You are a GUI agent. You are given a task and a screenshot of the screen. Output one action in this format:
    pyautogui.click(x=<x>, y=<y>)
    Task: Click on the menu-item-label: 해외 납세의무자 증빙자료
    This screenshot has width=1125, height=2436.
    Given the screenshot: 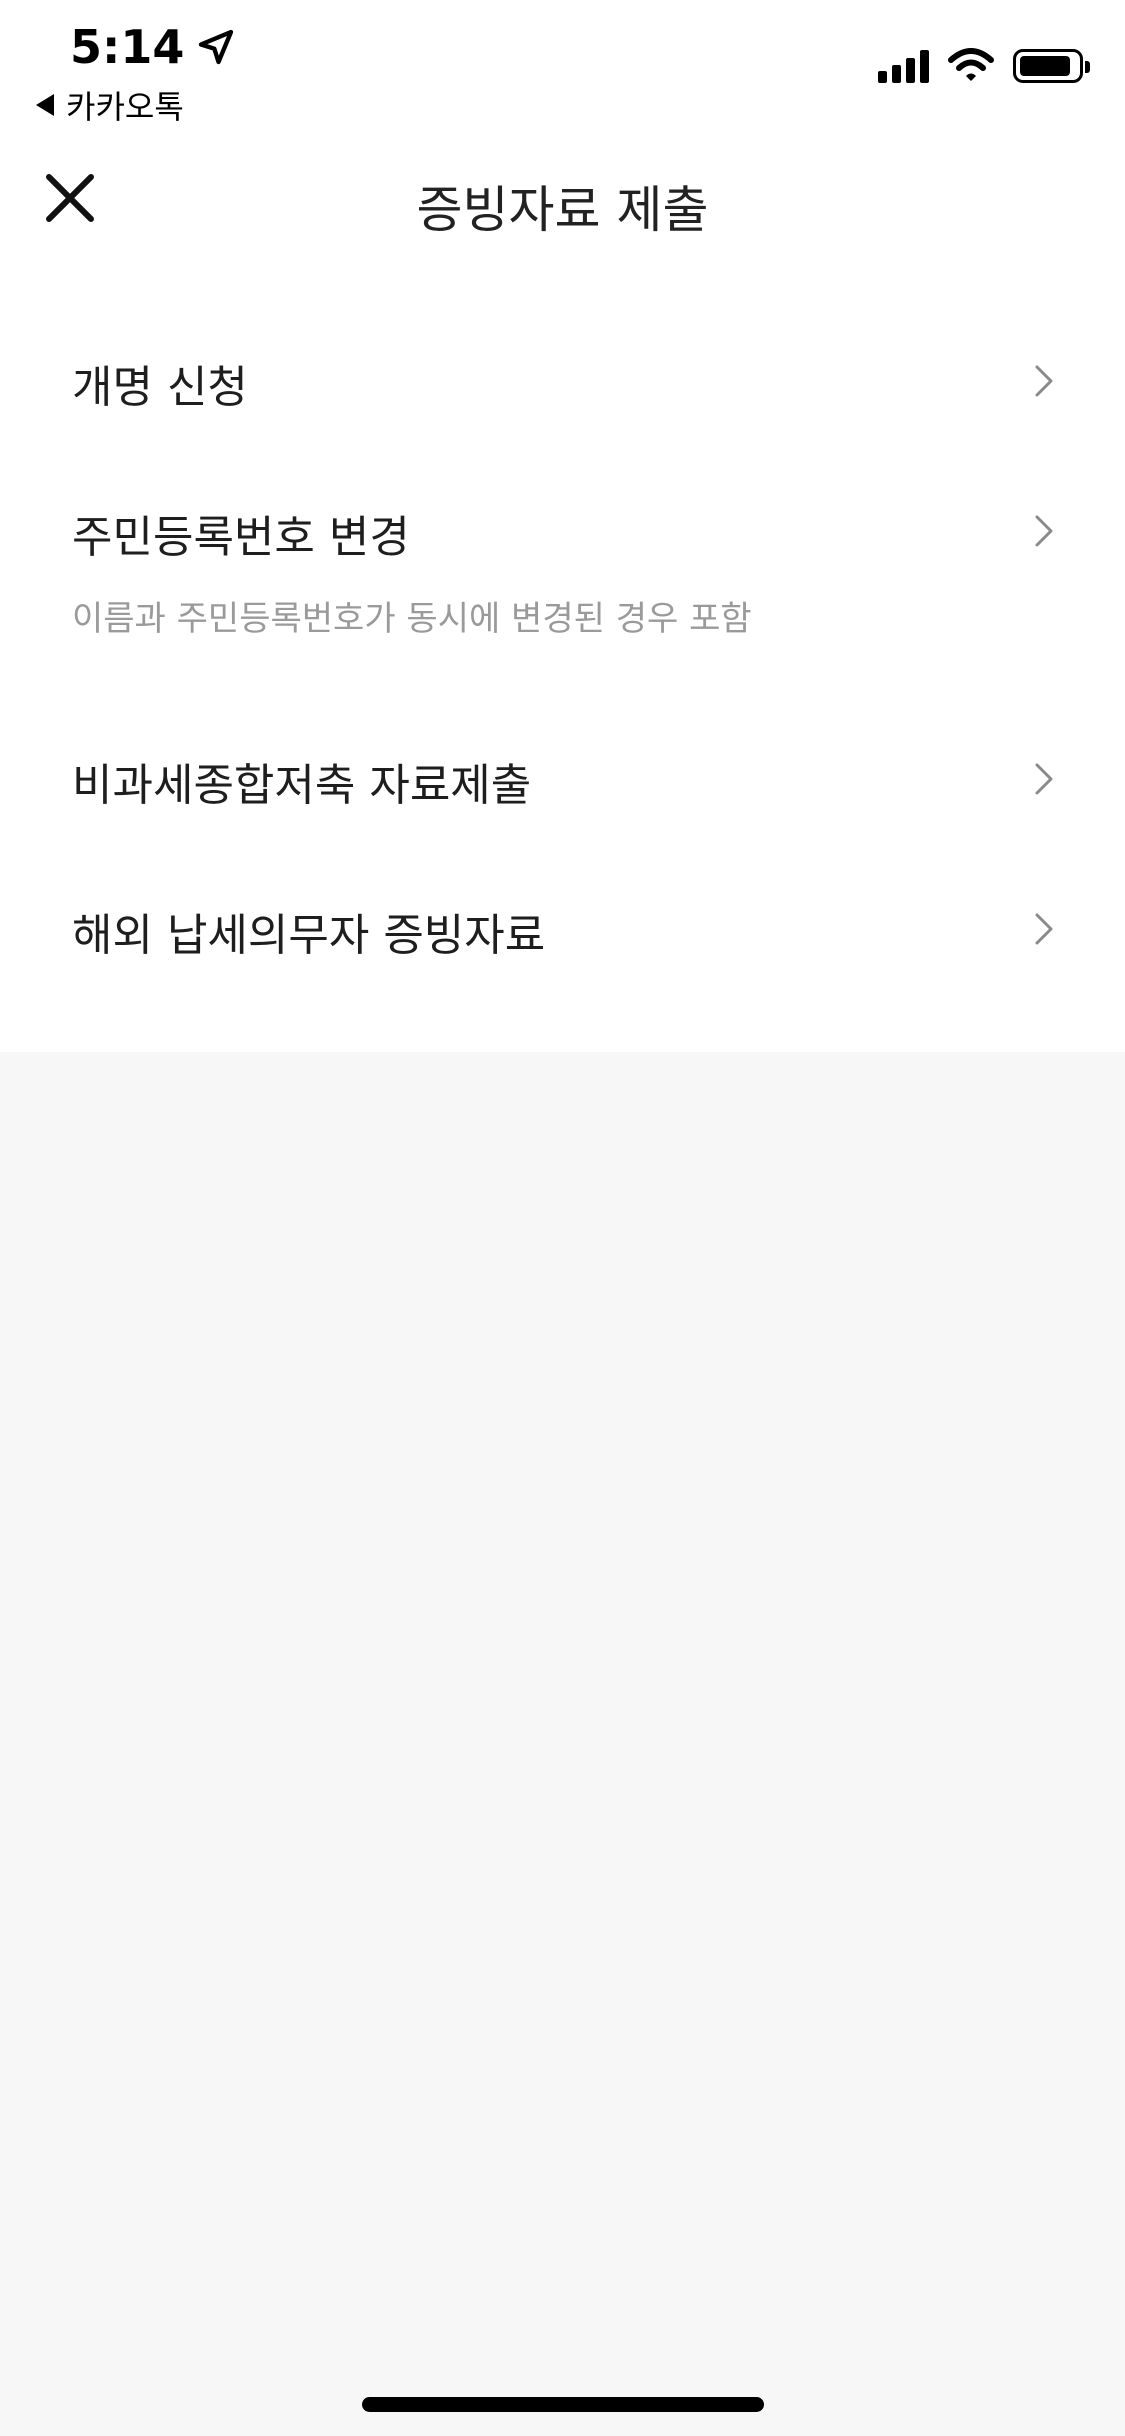 What is the action you would take?
    pyautogui.click(x=309, y=935)
    